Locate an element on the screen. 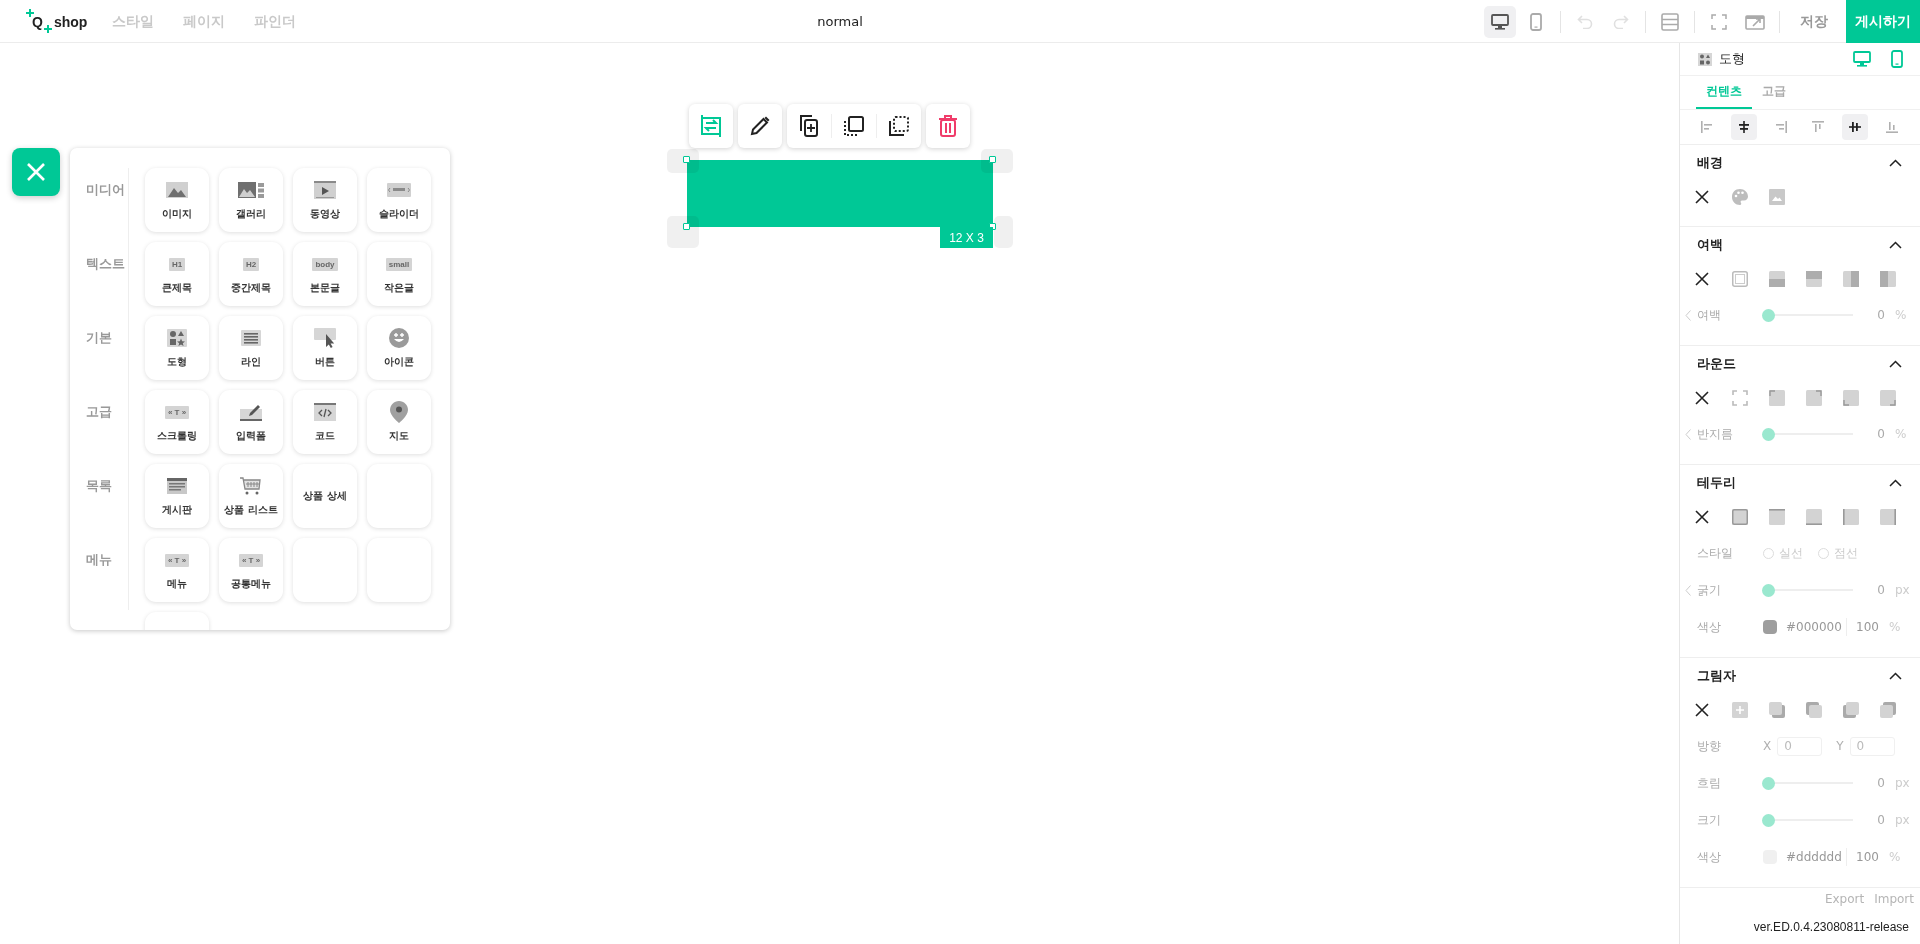 The image size is (1920, 944). widget-tile: 도형 is located at coordinates (177, 348).